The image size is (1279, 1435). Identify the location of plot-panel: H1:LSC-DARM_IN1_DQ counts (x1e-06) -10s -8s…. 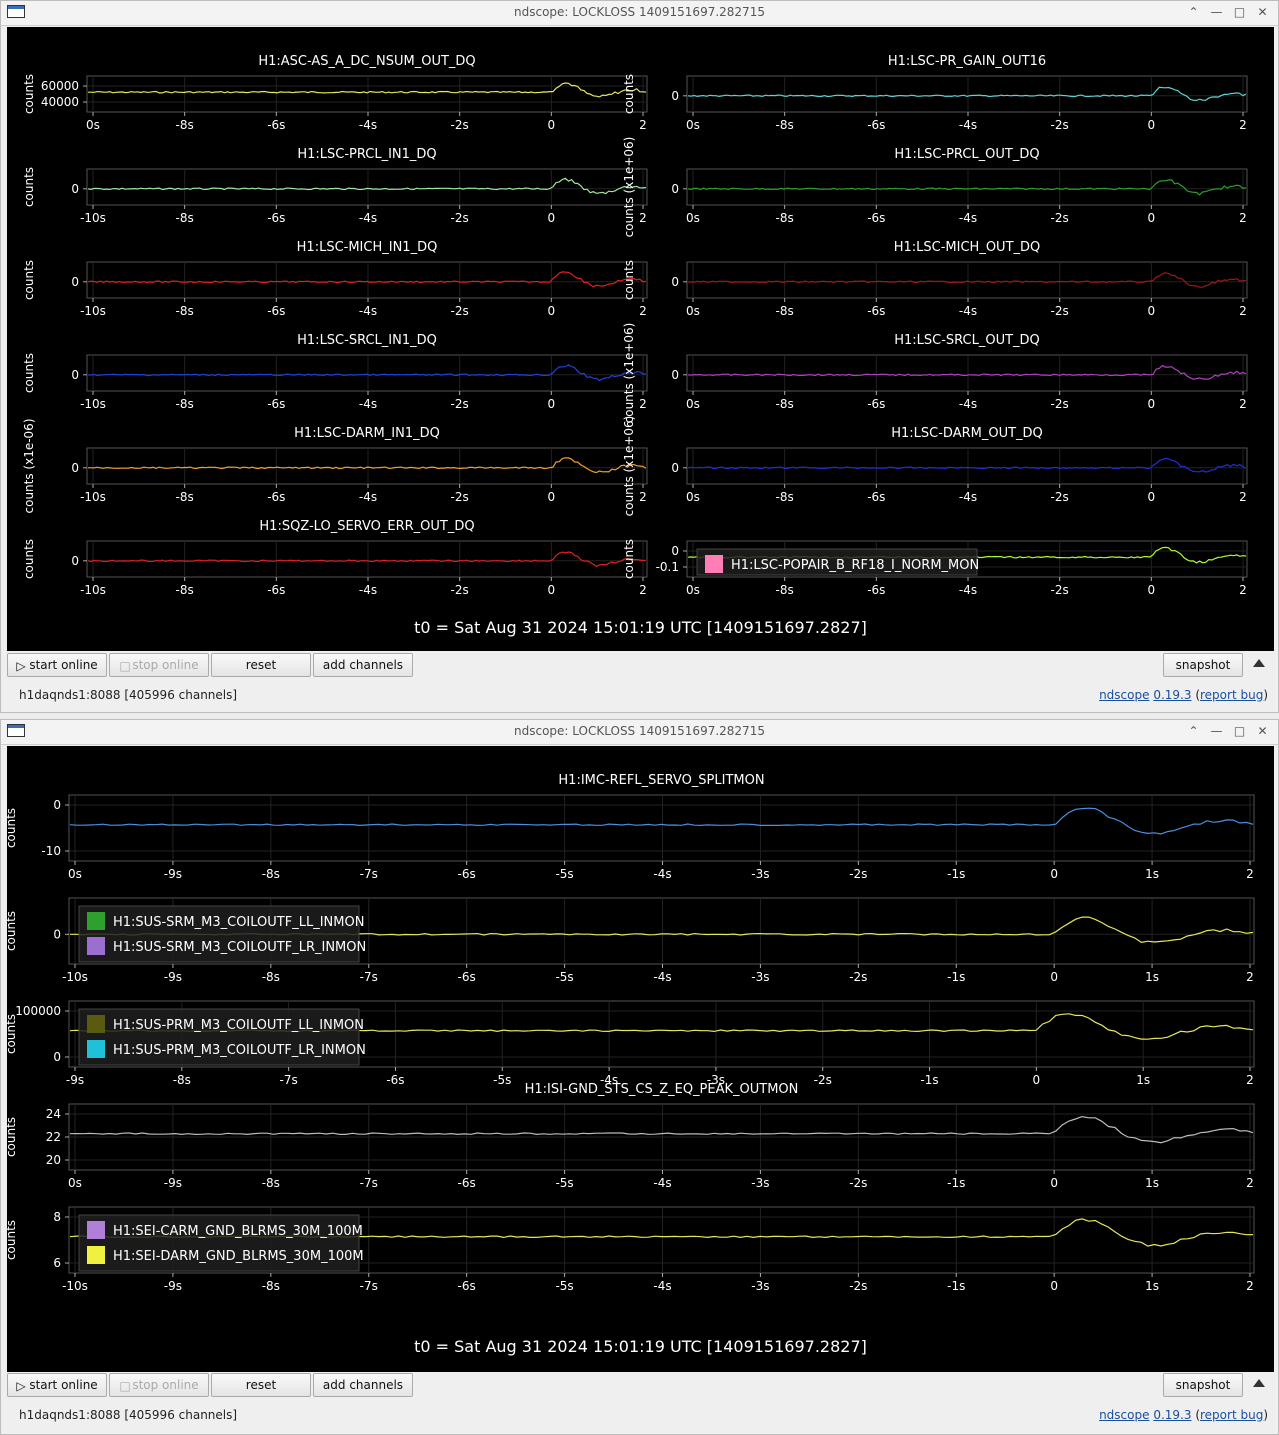
(335, 466).